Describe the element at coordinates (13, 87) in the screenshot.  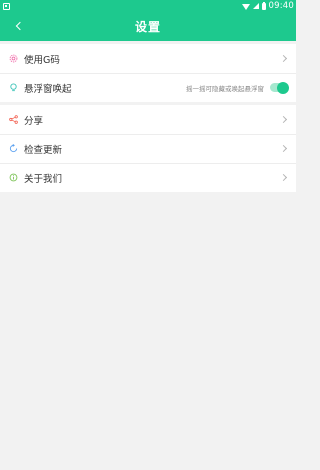
I see `bulb-icon` at that location.